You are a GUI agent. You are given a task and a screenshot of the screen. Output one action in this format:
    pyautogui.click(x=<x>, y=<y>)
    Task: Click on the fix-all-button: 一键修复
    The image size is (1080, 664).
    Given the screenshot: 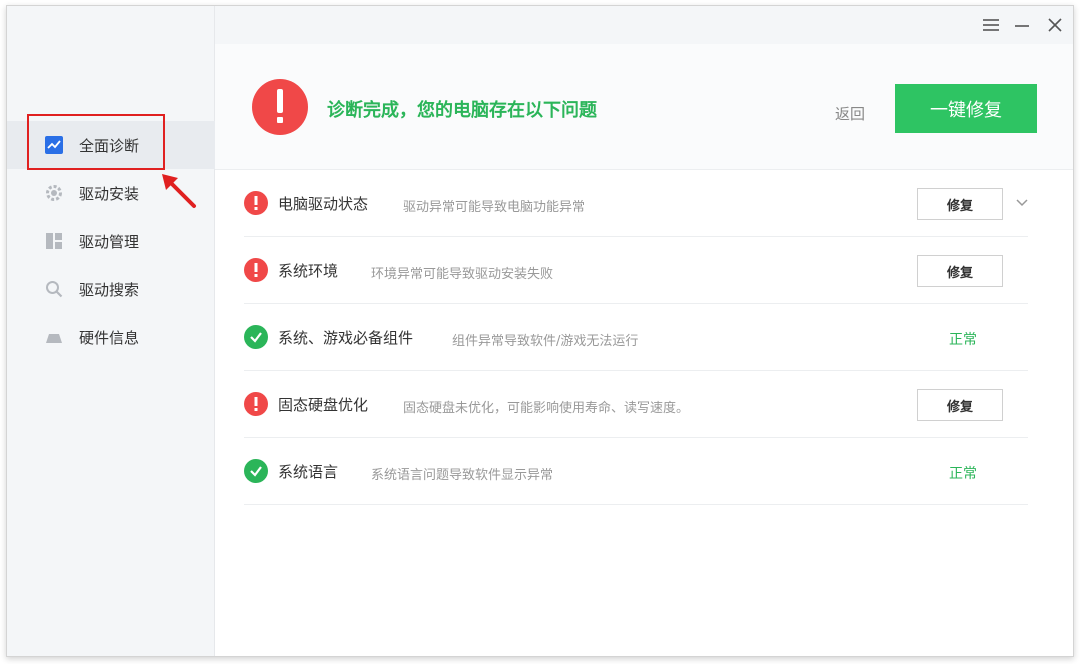 What is the action you would take?
    pyautogui.click(x=966, y=108)
    